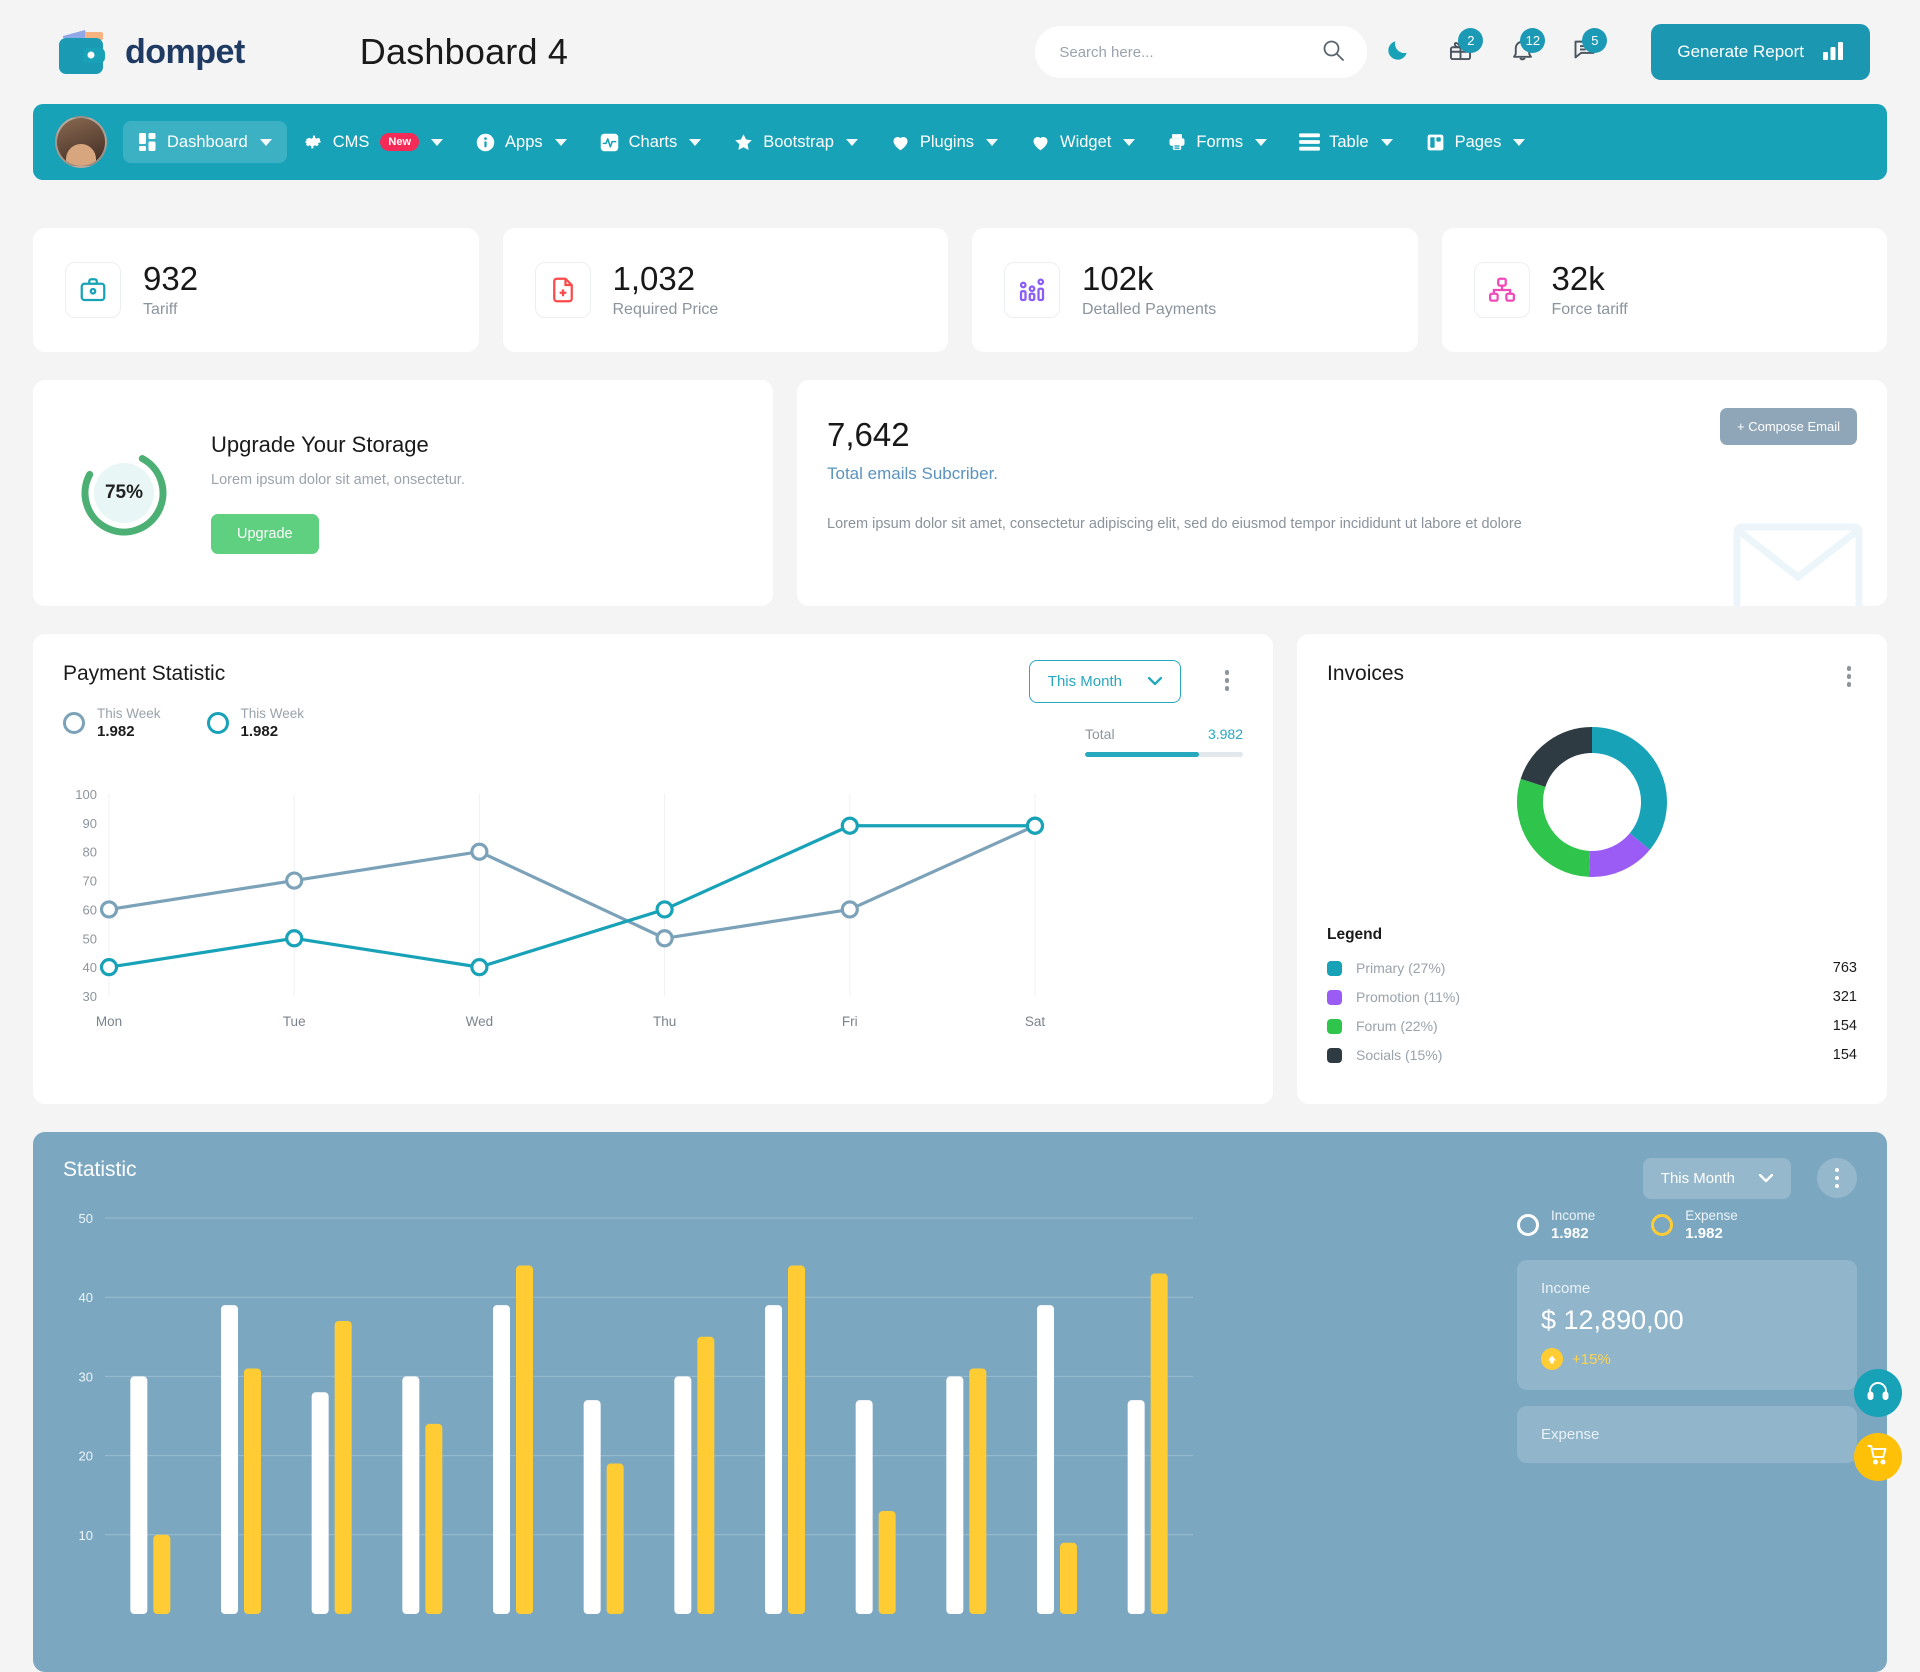 This screenshot has width=1920, height=1672. I want to click on statistic-month-select: This Month, so click(1716, 1178).